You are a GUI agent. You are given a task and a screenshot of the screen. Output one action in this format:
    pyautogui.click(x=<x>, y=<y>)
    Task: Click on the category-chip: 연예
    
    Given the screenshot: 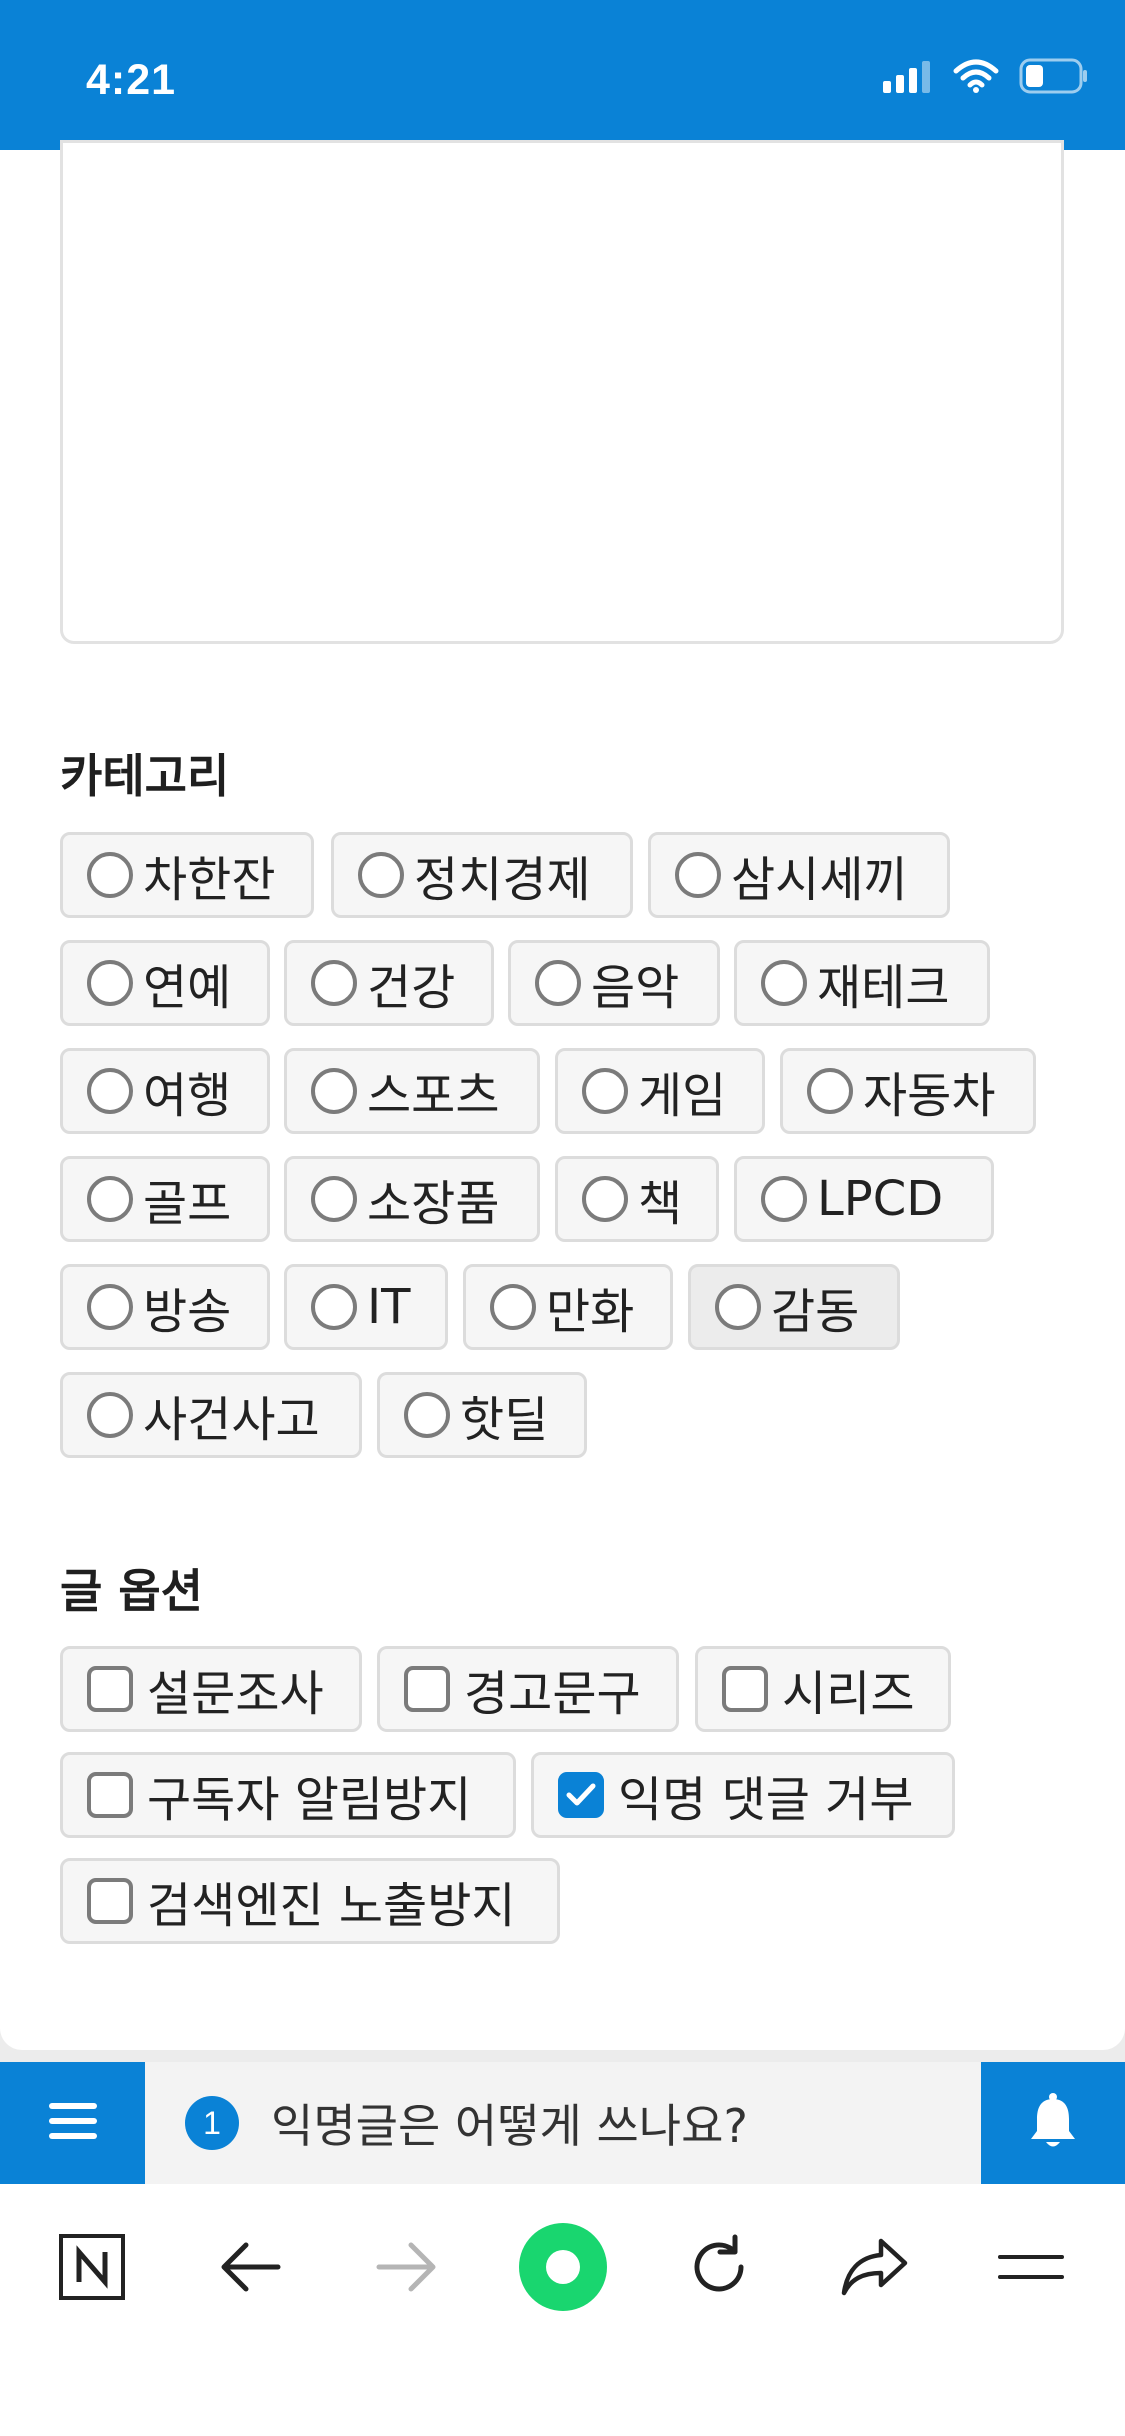 What is the action you would take?
    pyautogui.click(x=165, y=983)
    